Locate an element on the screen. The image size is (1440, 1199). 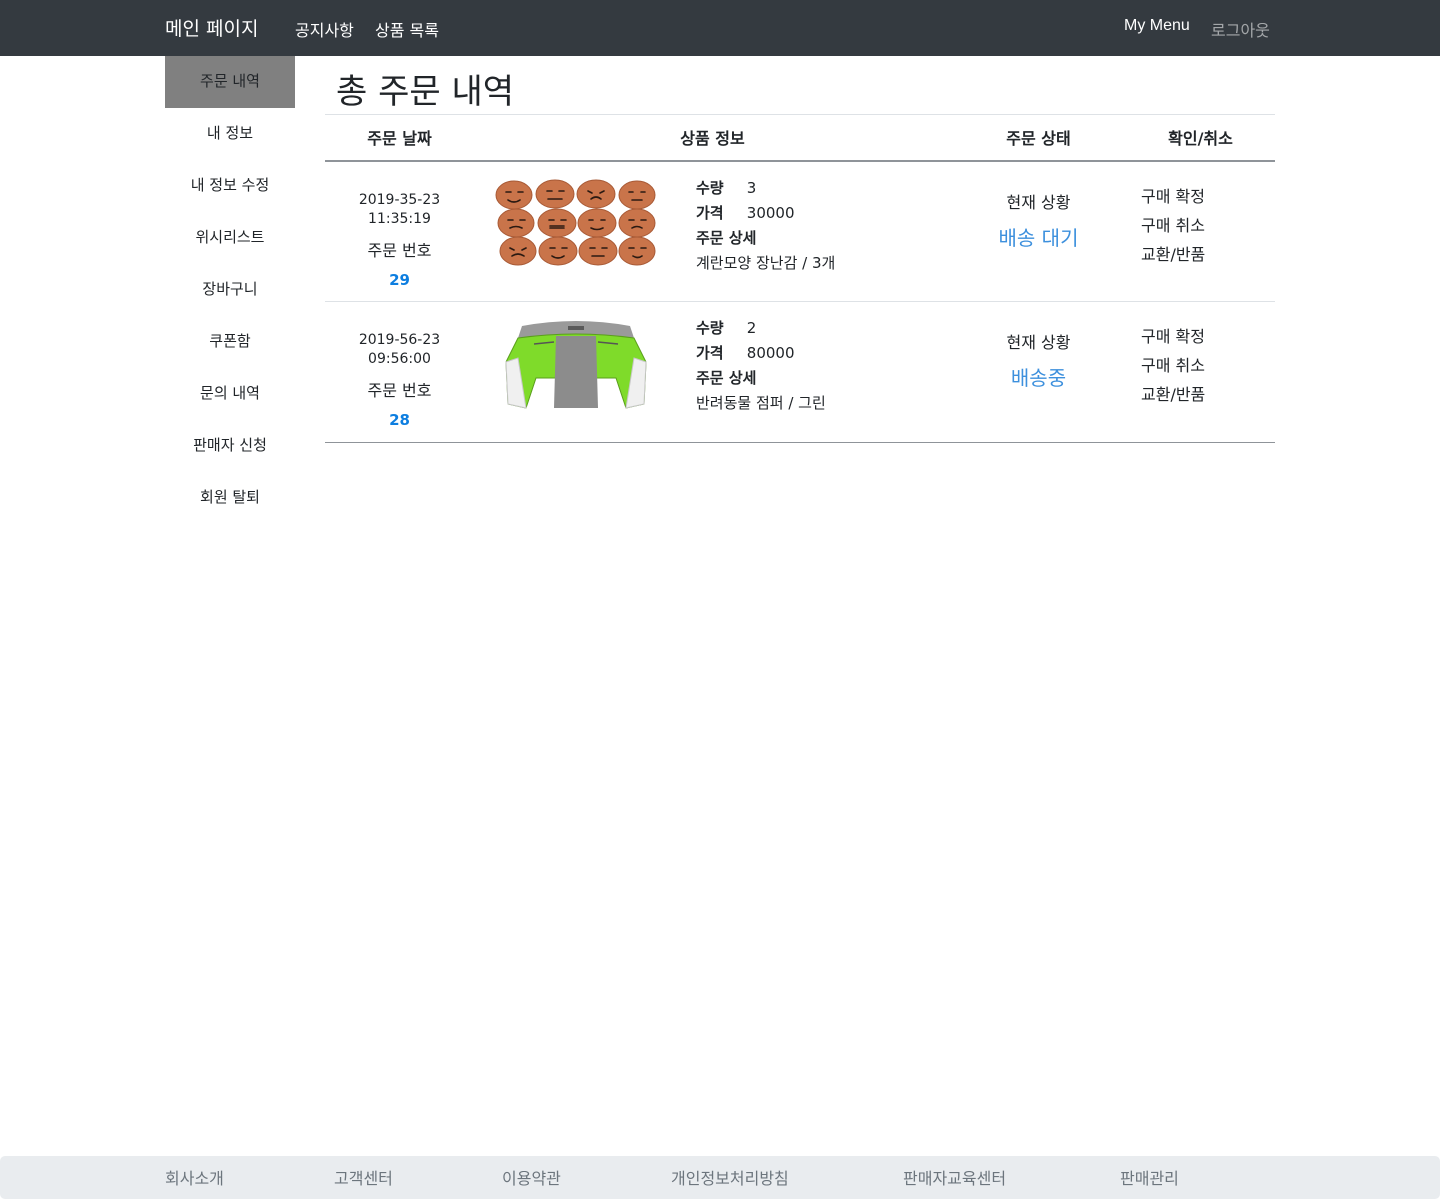
detail-value: 반려동물 점퍼 / 그린 is located at coordinates (761, 403).